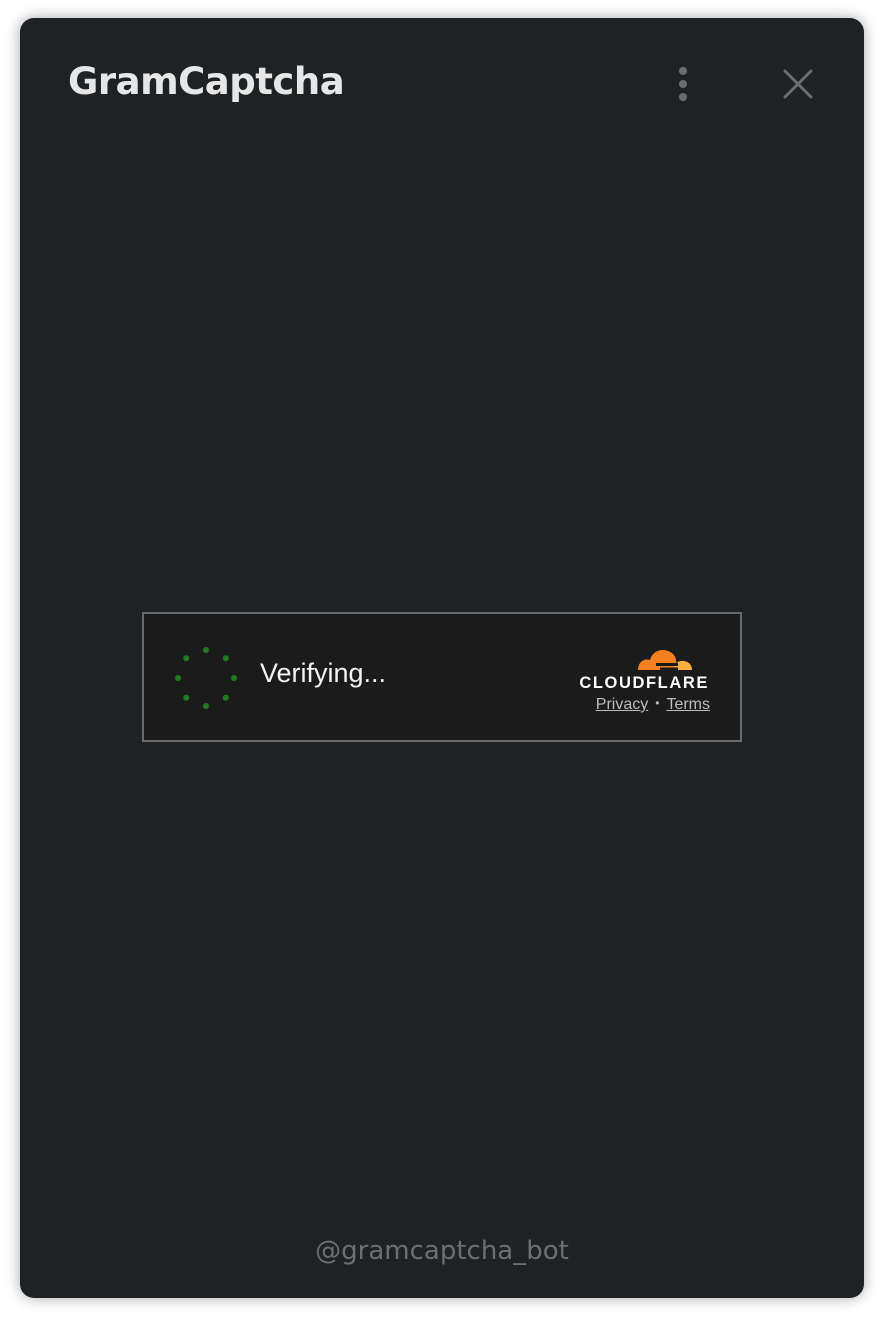 The width and height of the screenshot is (884, 1320). I want to click on more-options-button, so click(683, 84).